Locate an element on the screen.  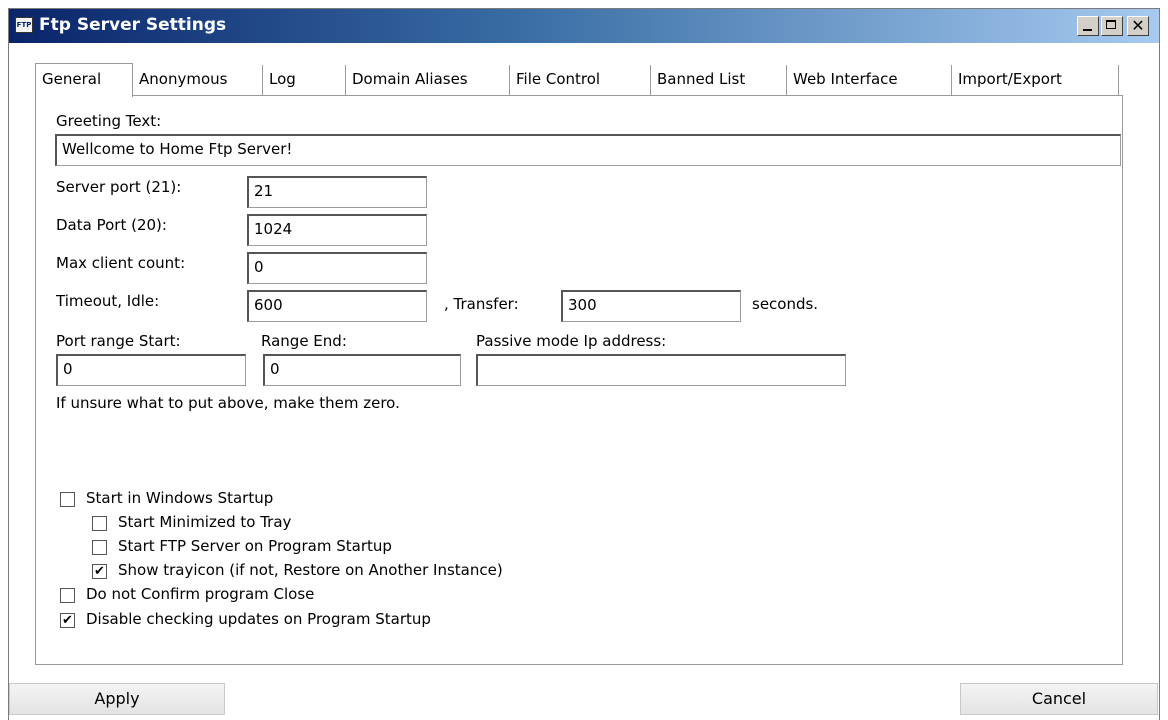
passive-ip-label: Passive mode Ip address: is located at coordinates (571, 341).